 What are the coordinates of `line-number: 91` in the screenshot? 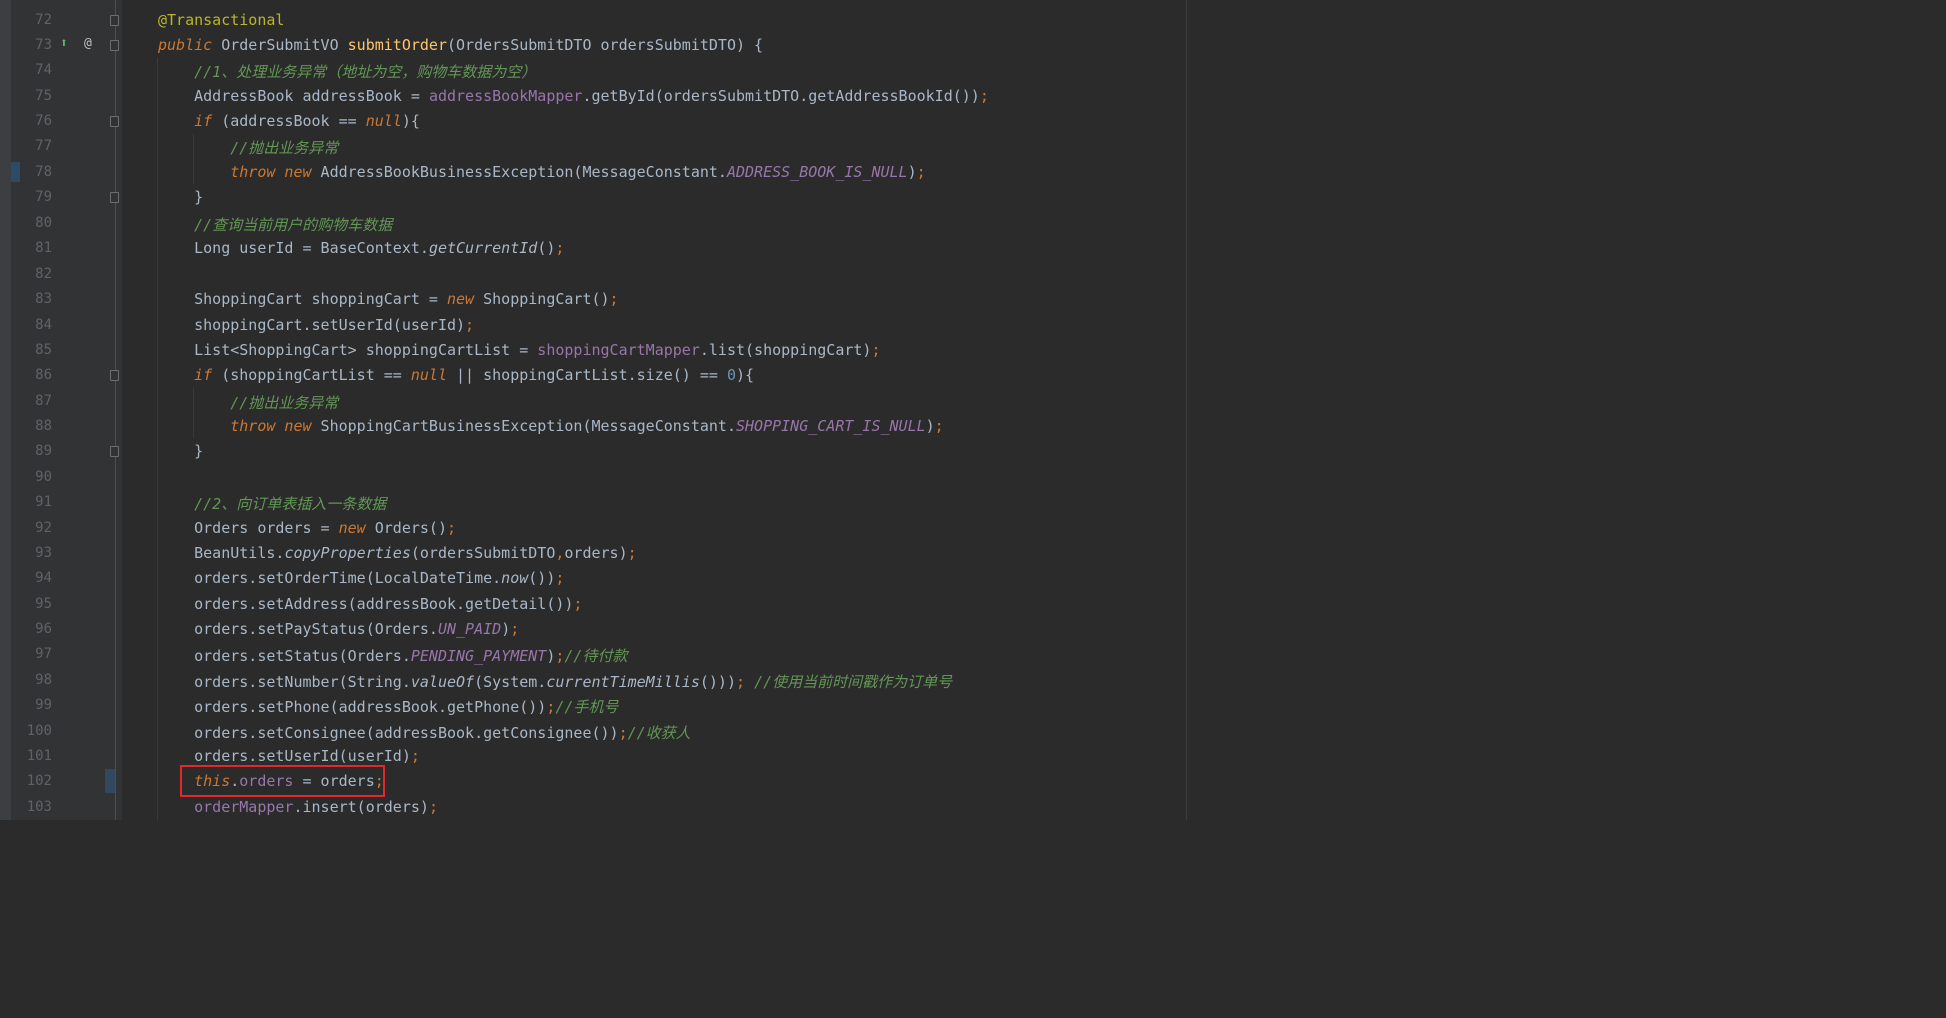 It's located at (43, 502).